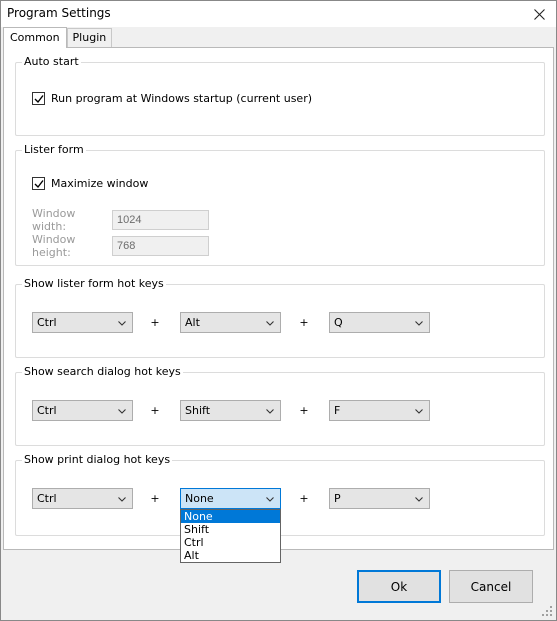  Describe the element at coordinates (89, 38) in the screenshot. I see `tab-plugin: Plugin` at that location.